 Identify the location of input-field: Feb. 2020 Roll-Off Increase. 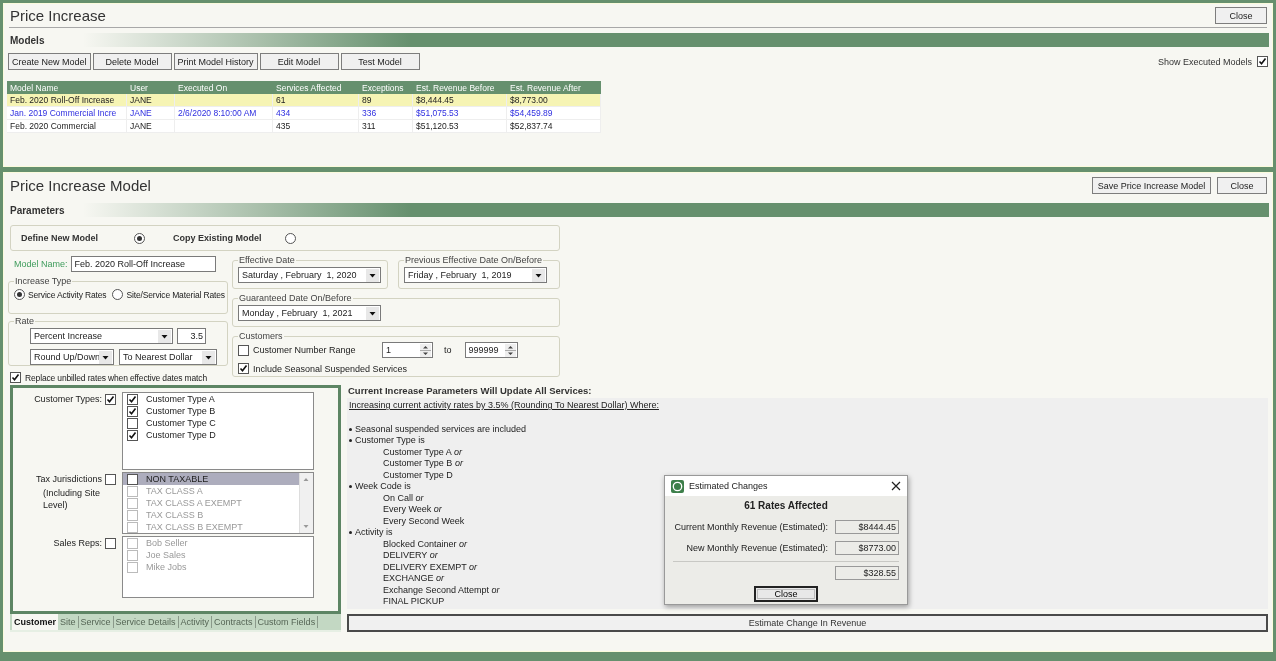
(143, 264).